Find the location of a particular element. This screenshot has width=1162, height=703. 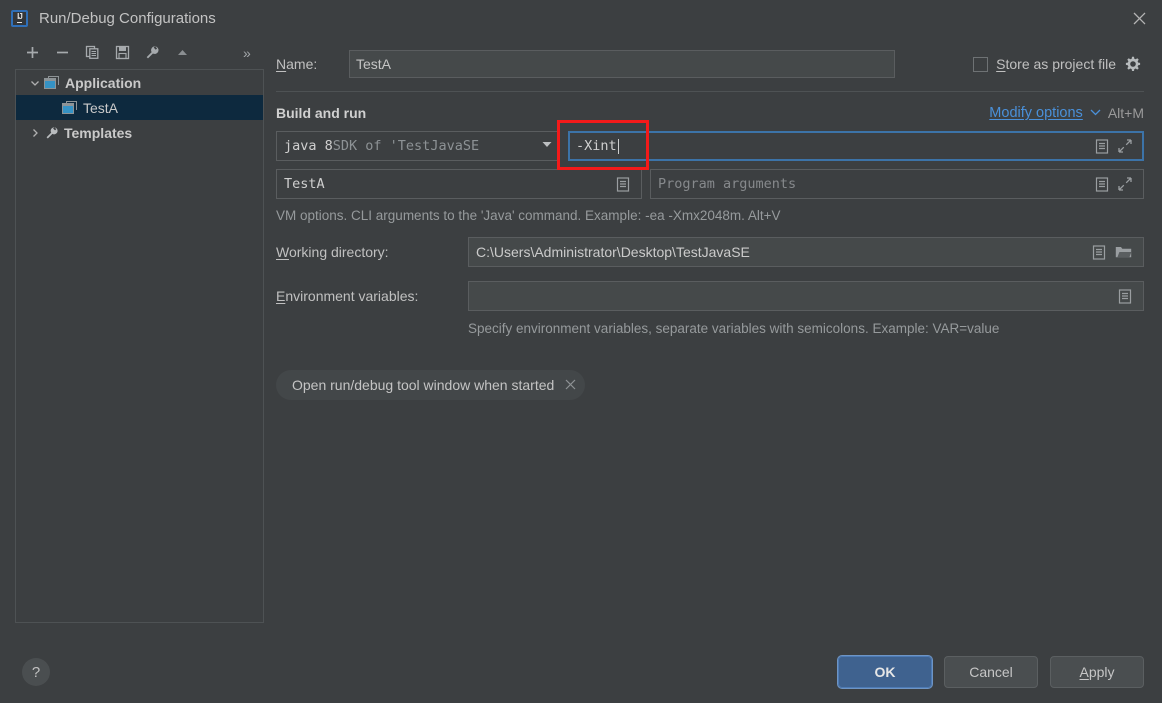

tree-toolbar: » is located at coordinates (132, 52).